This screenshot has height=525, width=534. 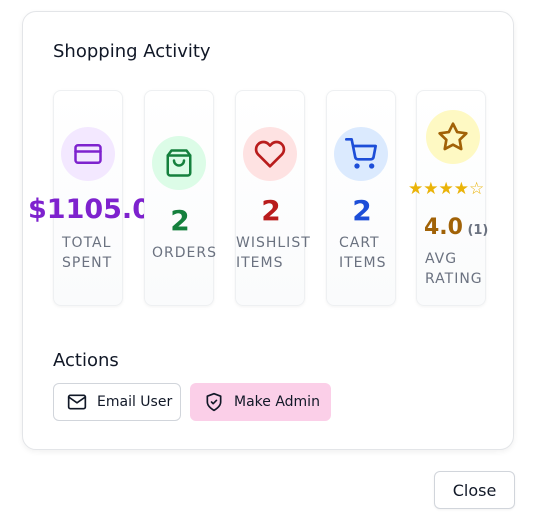 I want to click on rating-value-row: 4.0 (1), so click(x=456, y=227).